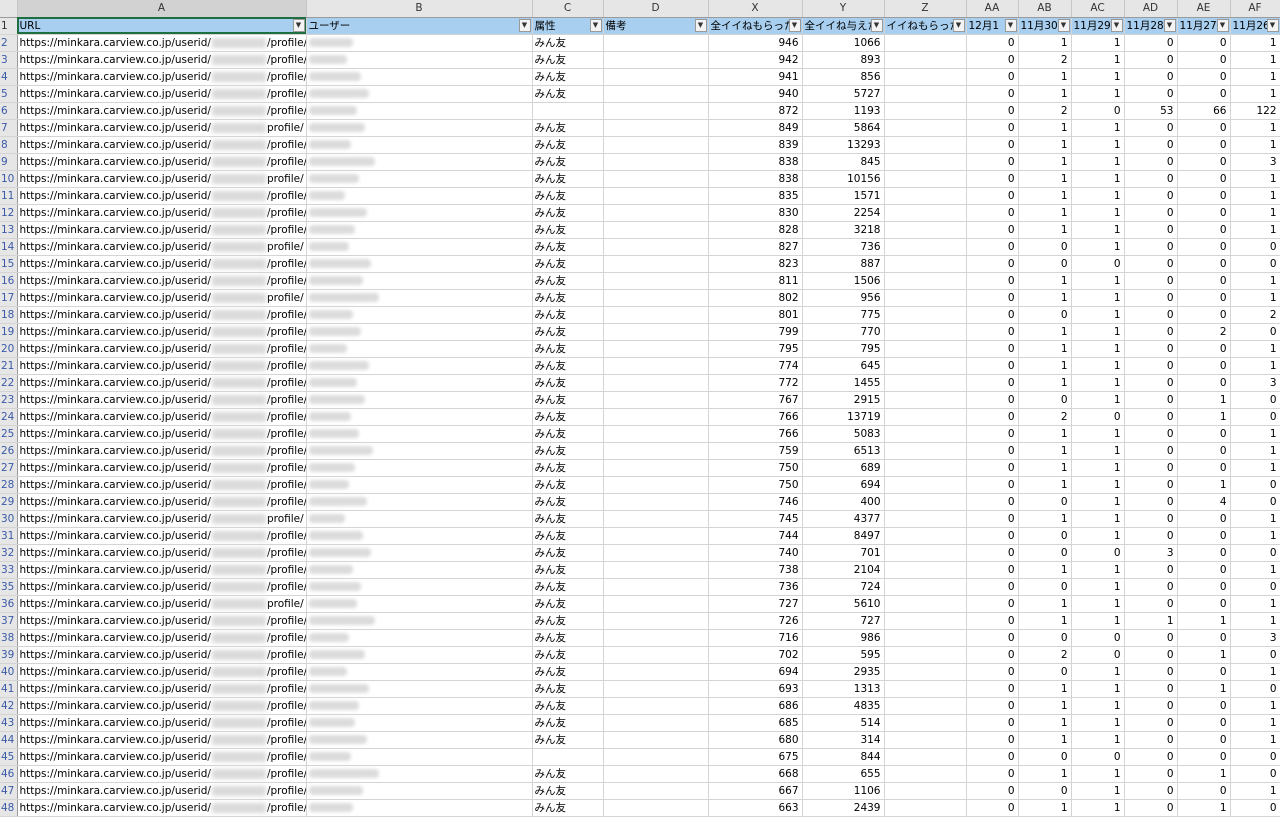  I want to click on column-letter-af: AF, so click(1255, 9).